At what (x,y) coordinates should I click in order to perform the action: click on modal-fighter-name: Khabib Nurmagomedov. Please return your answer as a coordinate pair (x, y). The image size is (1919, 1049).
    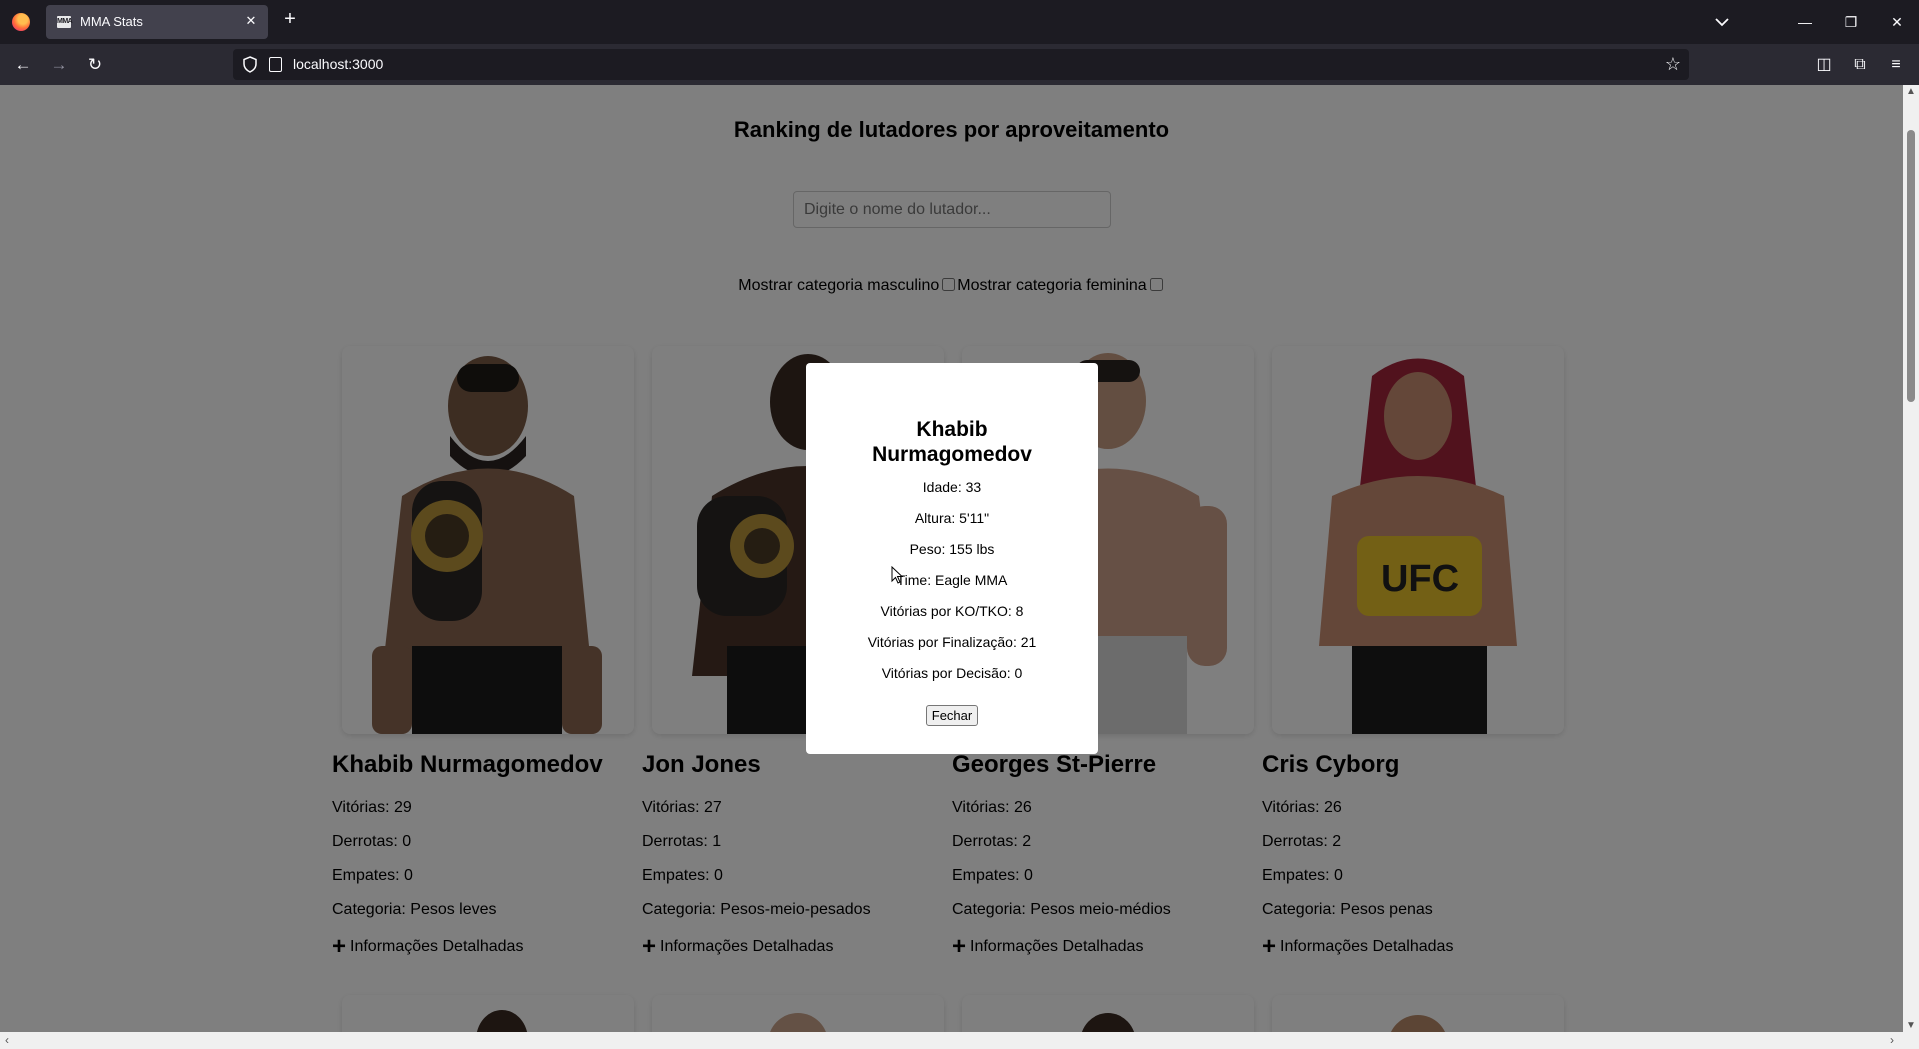
    Looking at the image, I should click on (952, 442).